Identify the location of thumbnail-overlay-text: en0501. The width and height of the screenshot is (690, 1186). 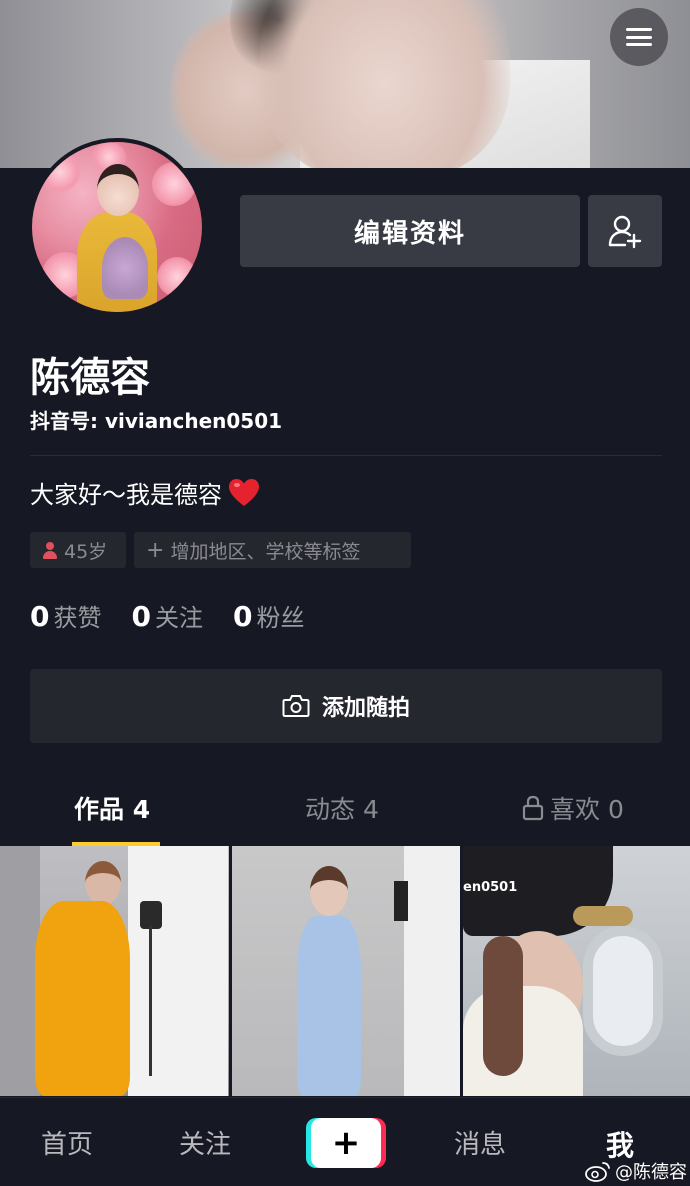
(490, 887).